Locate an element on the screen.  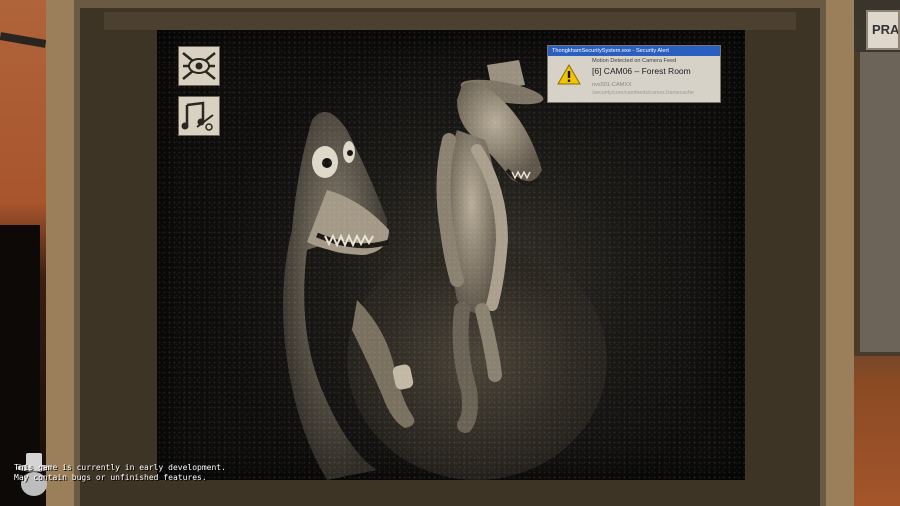
camera-view-button is located at coordinates (199, 66).